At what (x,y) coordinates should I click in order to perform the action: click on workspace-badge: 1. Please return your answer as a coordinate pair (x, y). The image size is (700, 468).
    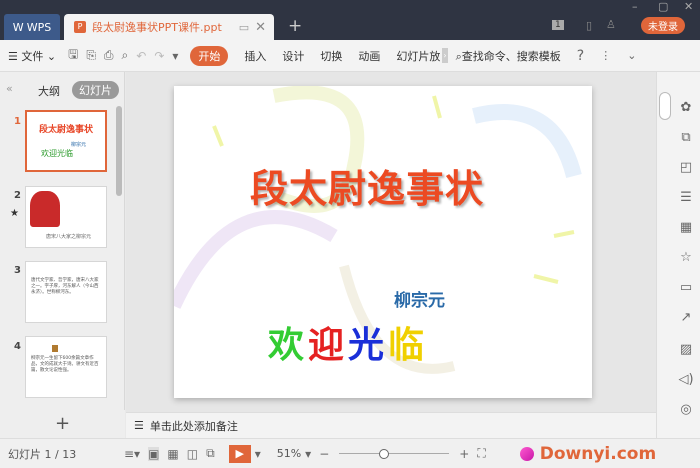
    Looking at the image, I should click on (558, 25).